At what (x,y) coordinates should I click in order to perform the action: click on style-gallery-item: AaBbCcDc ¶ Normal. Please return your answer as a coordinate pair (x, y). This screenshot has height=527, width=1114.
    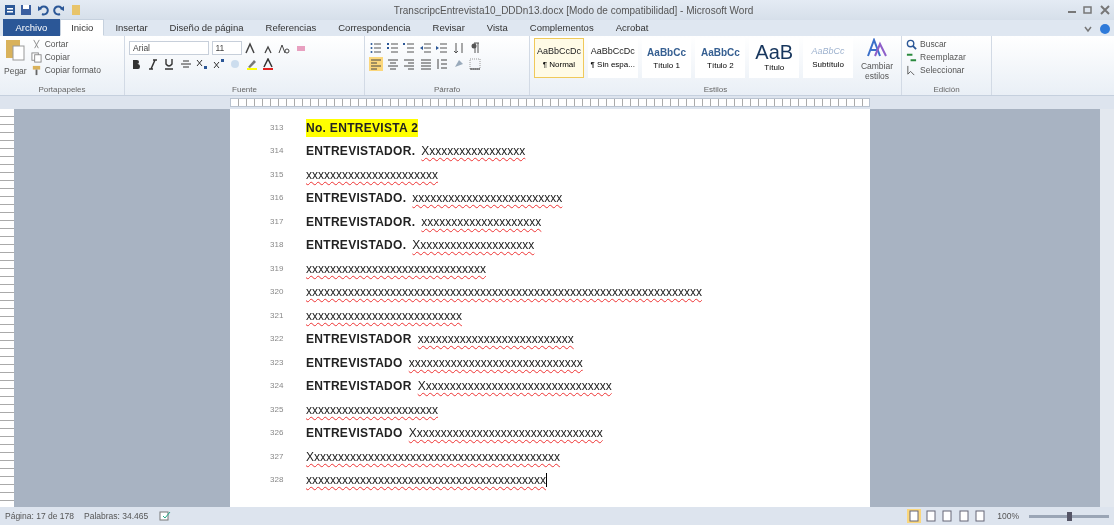
    Looking at the image, I should click on (559, 58).